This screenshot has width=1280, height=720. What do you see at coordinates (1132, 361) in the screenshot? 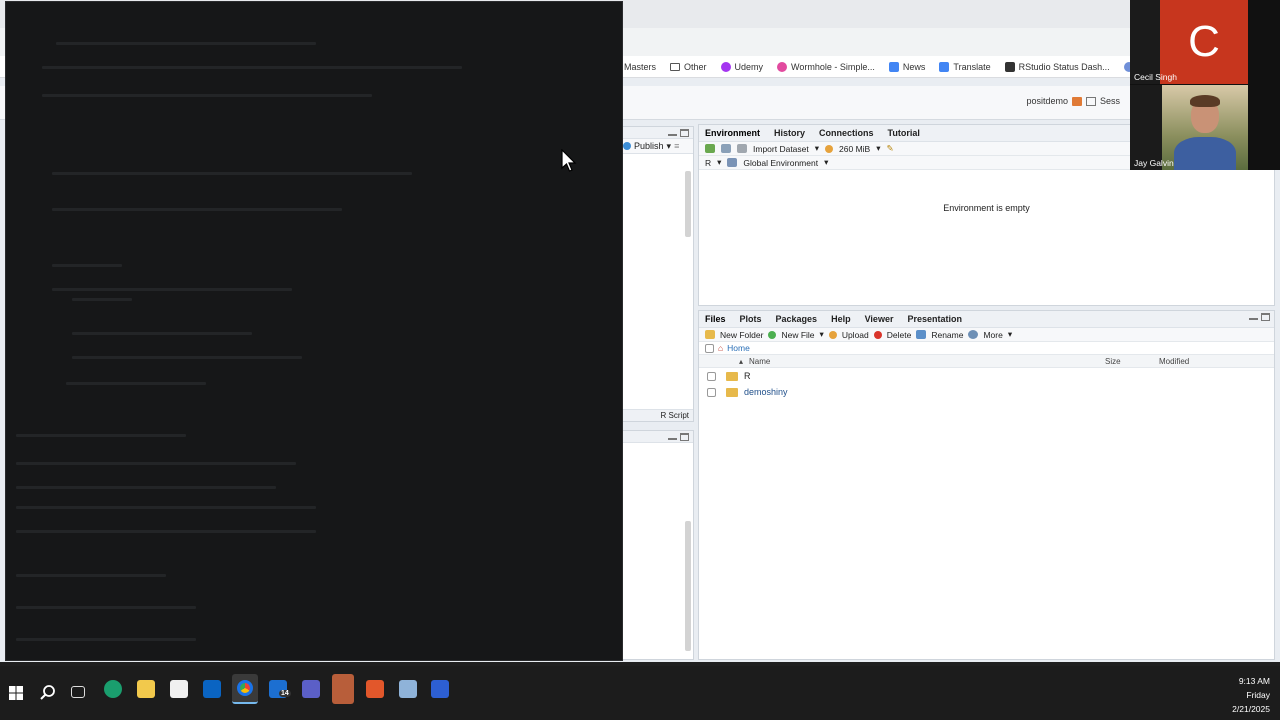
I see `column-size: Size` at bounding box center [1132, 361].